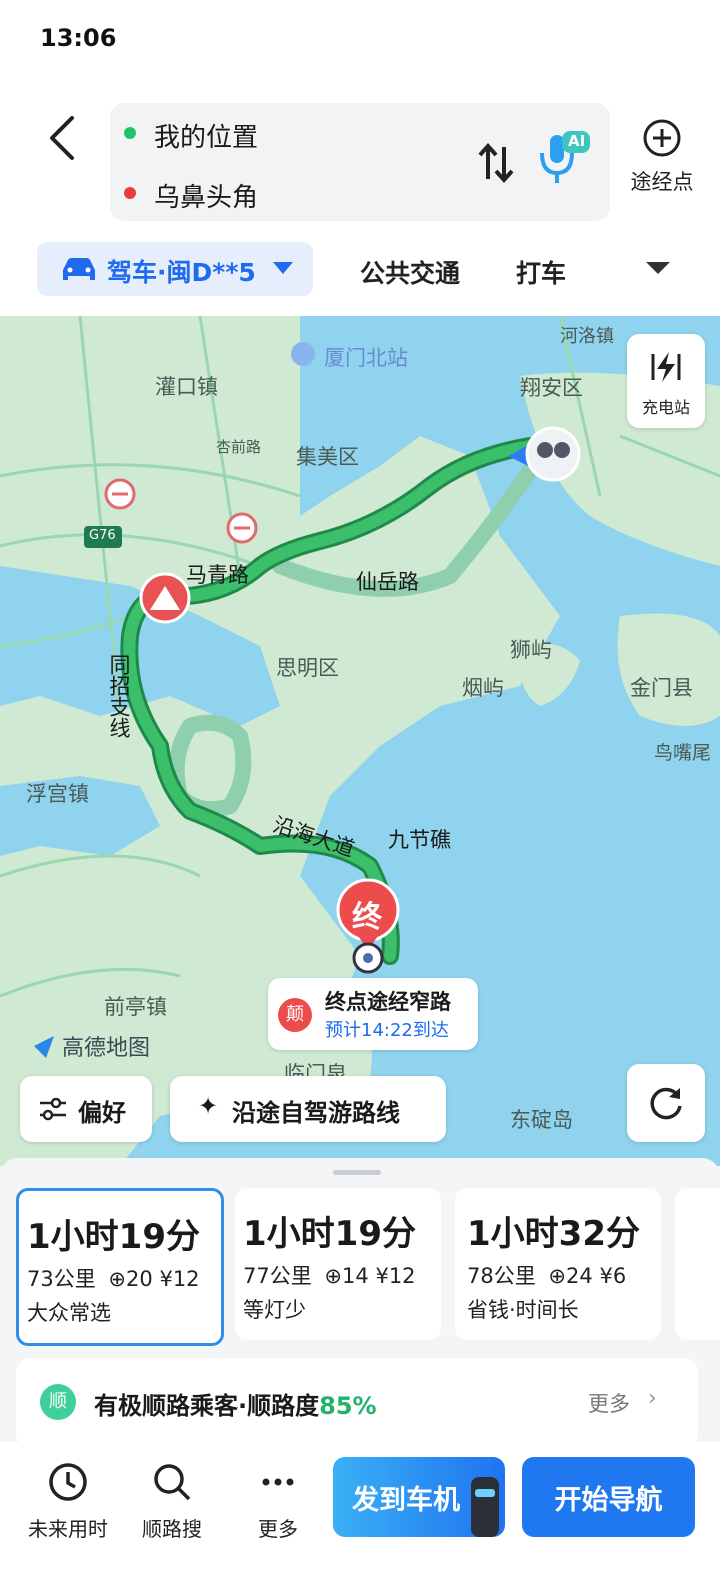  What do you see at coordinates (367, 914) in the screenshot?
I see `end-marker: 终` at bounding box center [367, 914].